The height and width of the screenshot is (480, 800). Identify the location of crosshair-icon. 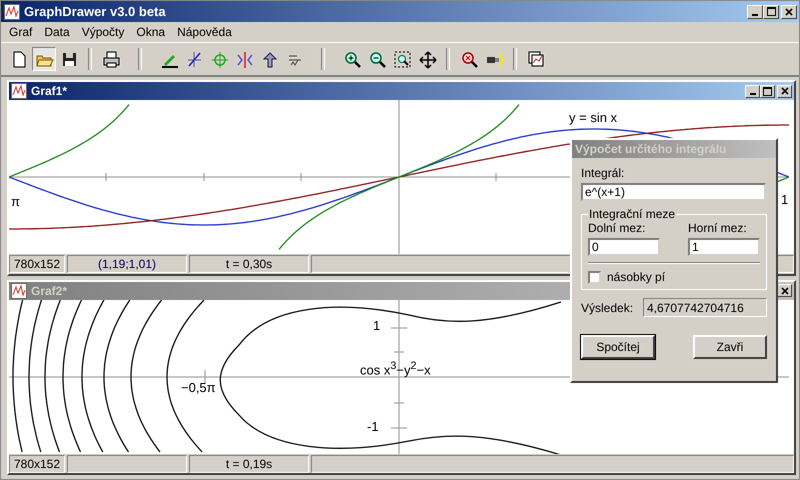
(219, 59).